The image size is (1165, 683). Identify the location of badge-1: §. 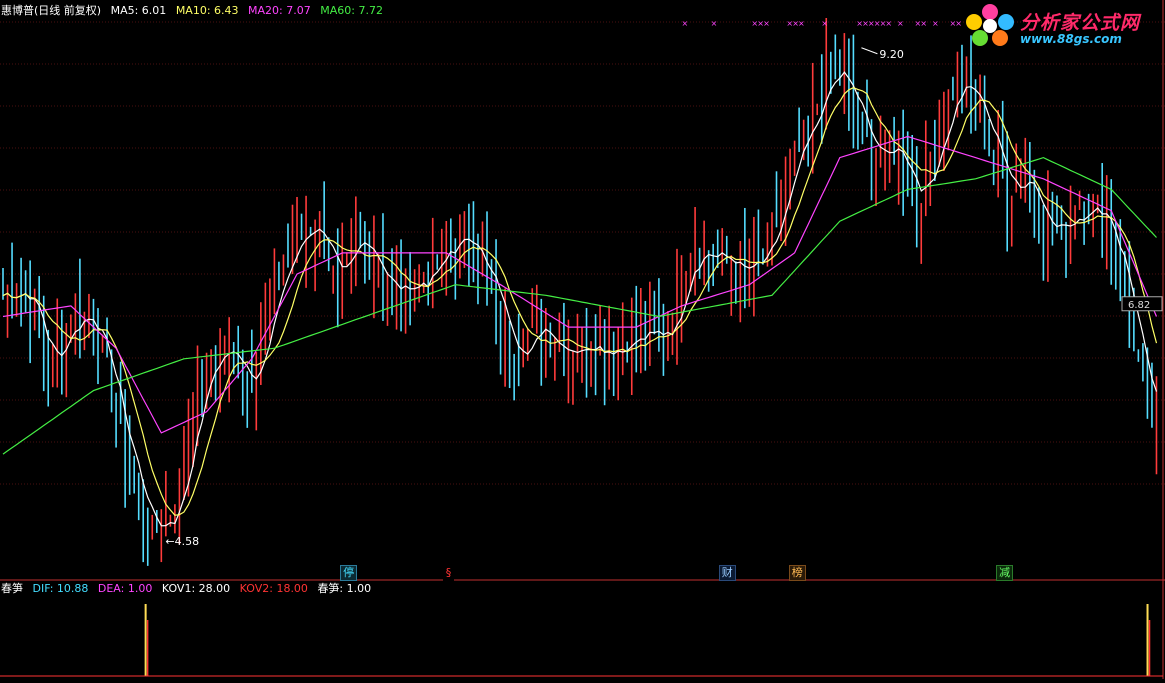
(448, 573).